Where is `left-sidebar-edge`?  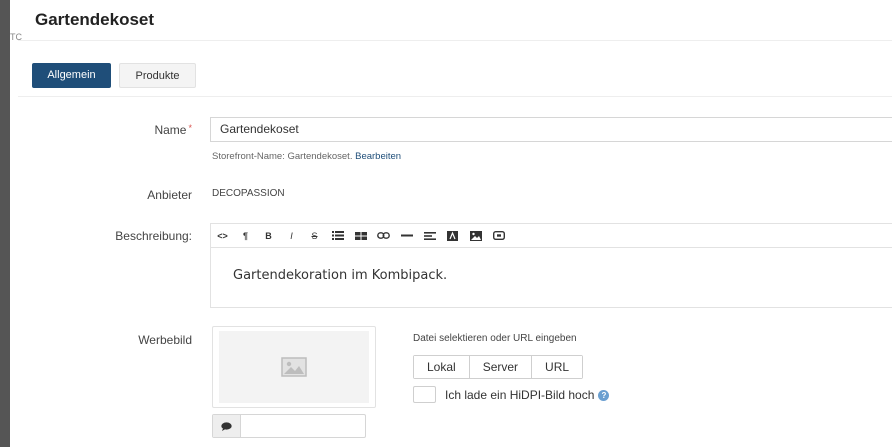
left-sidebar-edge is located at coordinates (5, 223).